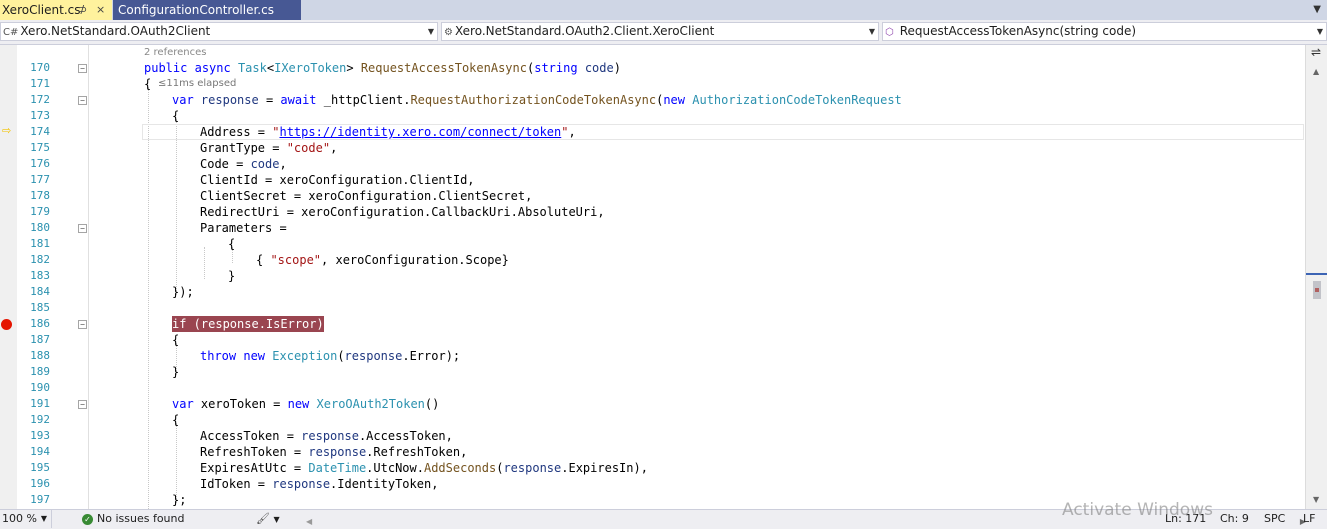 The height and width of the screenshot is (531, 1327). What do you see at coordinates (40, 419) in the screenshot?
I see `line-number: 192` at bounding box center [40, 419].